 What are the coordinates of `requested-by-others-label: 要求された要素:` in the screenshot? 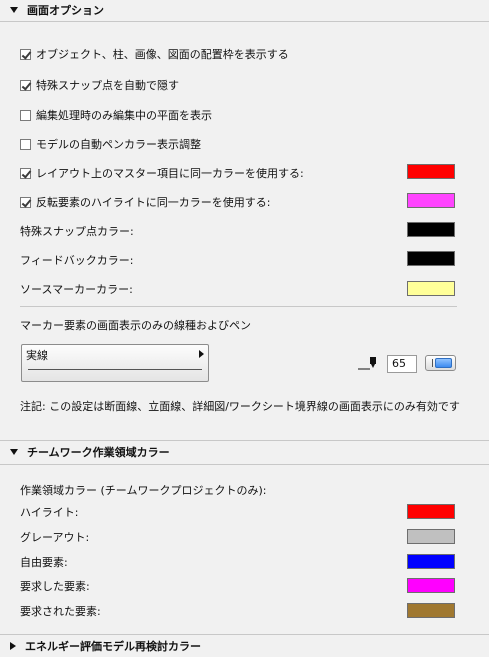 It's located at (60, 611).